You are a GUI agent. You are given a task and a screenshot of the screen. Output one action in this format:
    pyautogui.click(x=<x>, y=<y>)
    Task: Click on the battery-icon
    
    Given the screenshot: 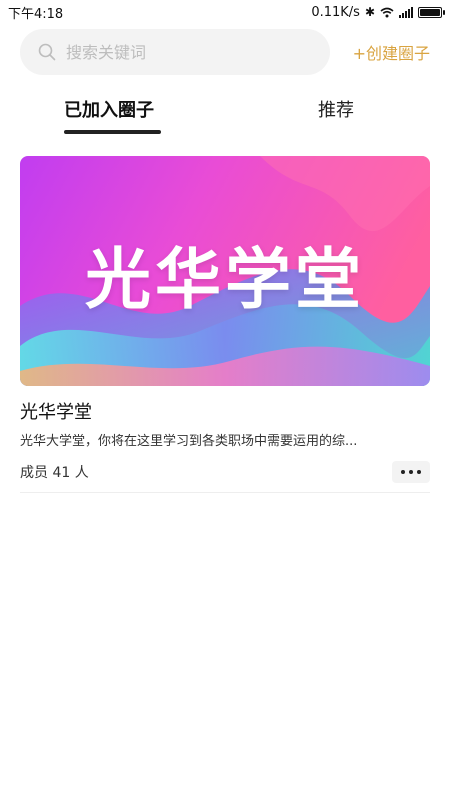 What is the action you would take?
    pyautogui.click(x=431, y=12)
    